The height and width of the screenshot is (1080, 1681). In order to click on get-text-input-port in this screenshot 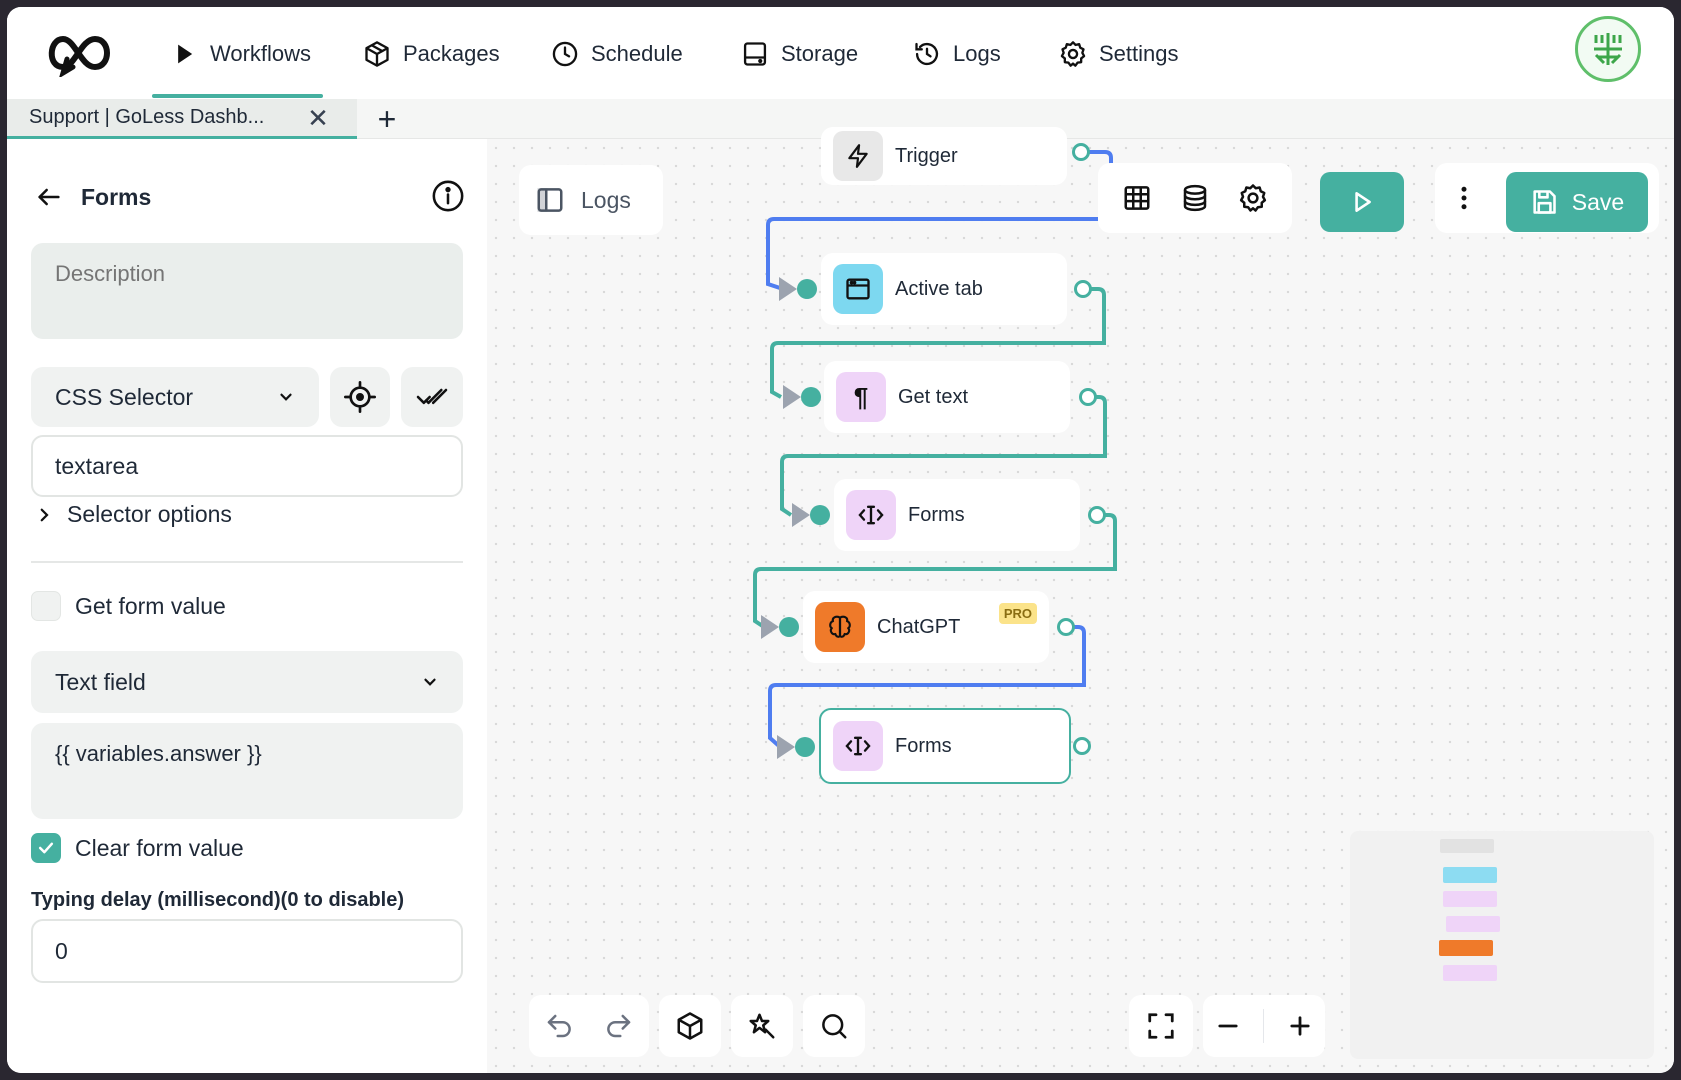, I will do `click(811, 397)`.